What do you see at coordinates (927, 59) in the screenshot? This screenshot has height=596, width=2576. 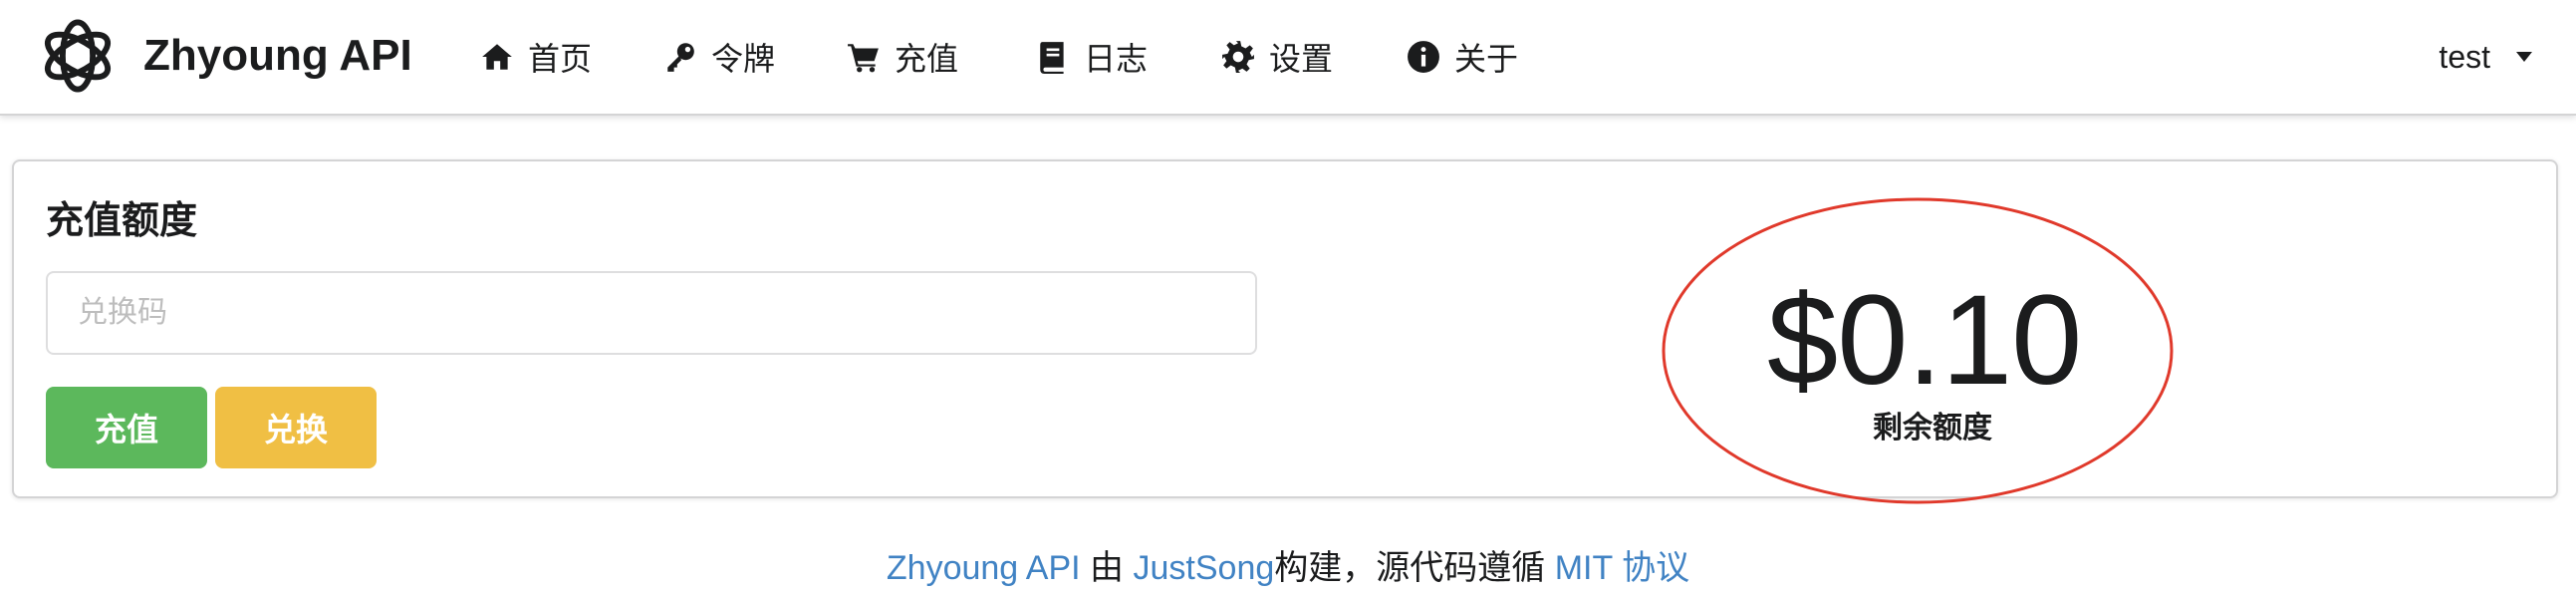 I see `nav-item-label: 充值` at bounding box center [927, 59].